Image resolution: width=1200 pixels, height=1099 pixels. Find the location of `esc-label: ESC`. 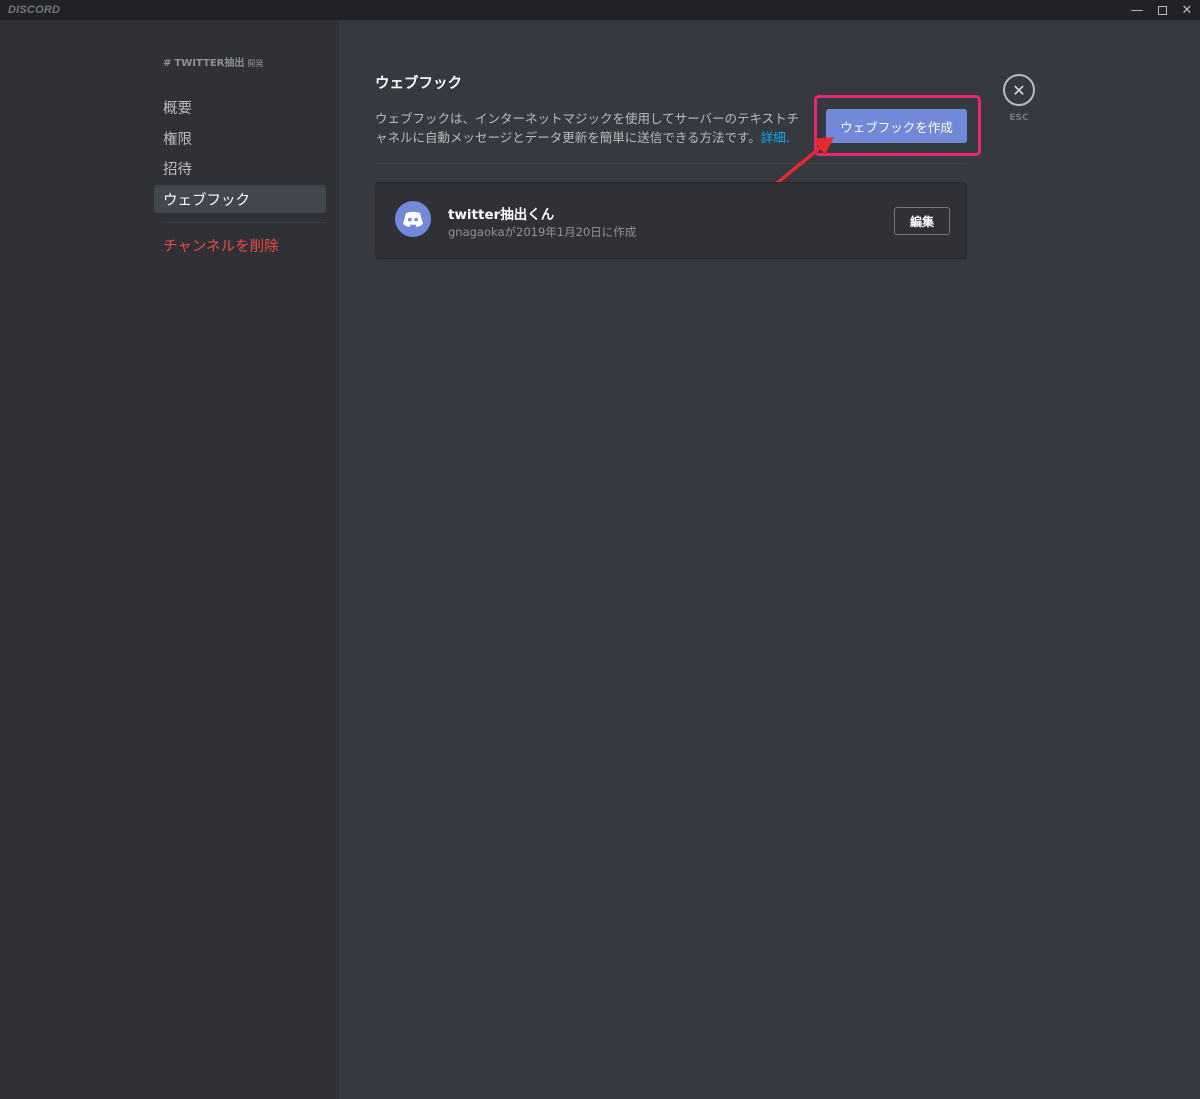

esc-label: ESC is located at coordinates (1019, 118).